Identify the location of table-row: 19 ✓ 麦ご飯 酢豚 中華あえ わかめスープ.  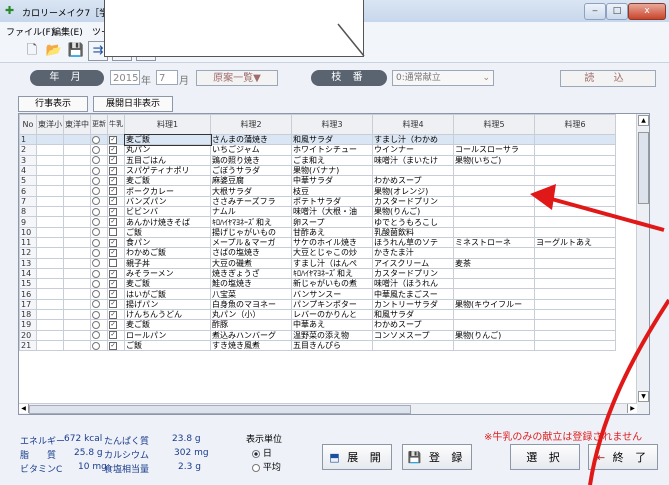
(317, 325).